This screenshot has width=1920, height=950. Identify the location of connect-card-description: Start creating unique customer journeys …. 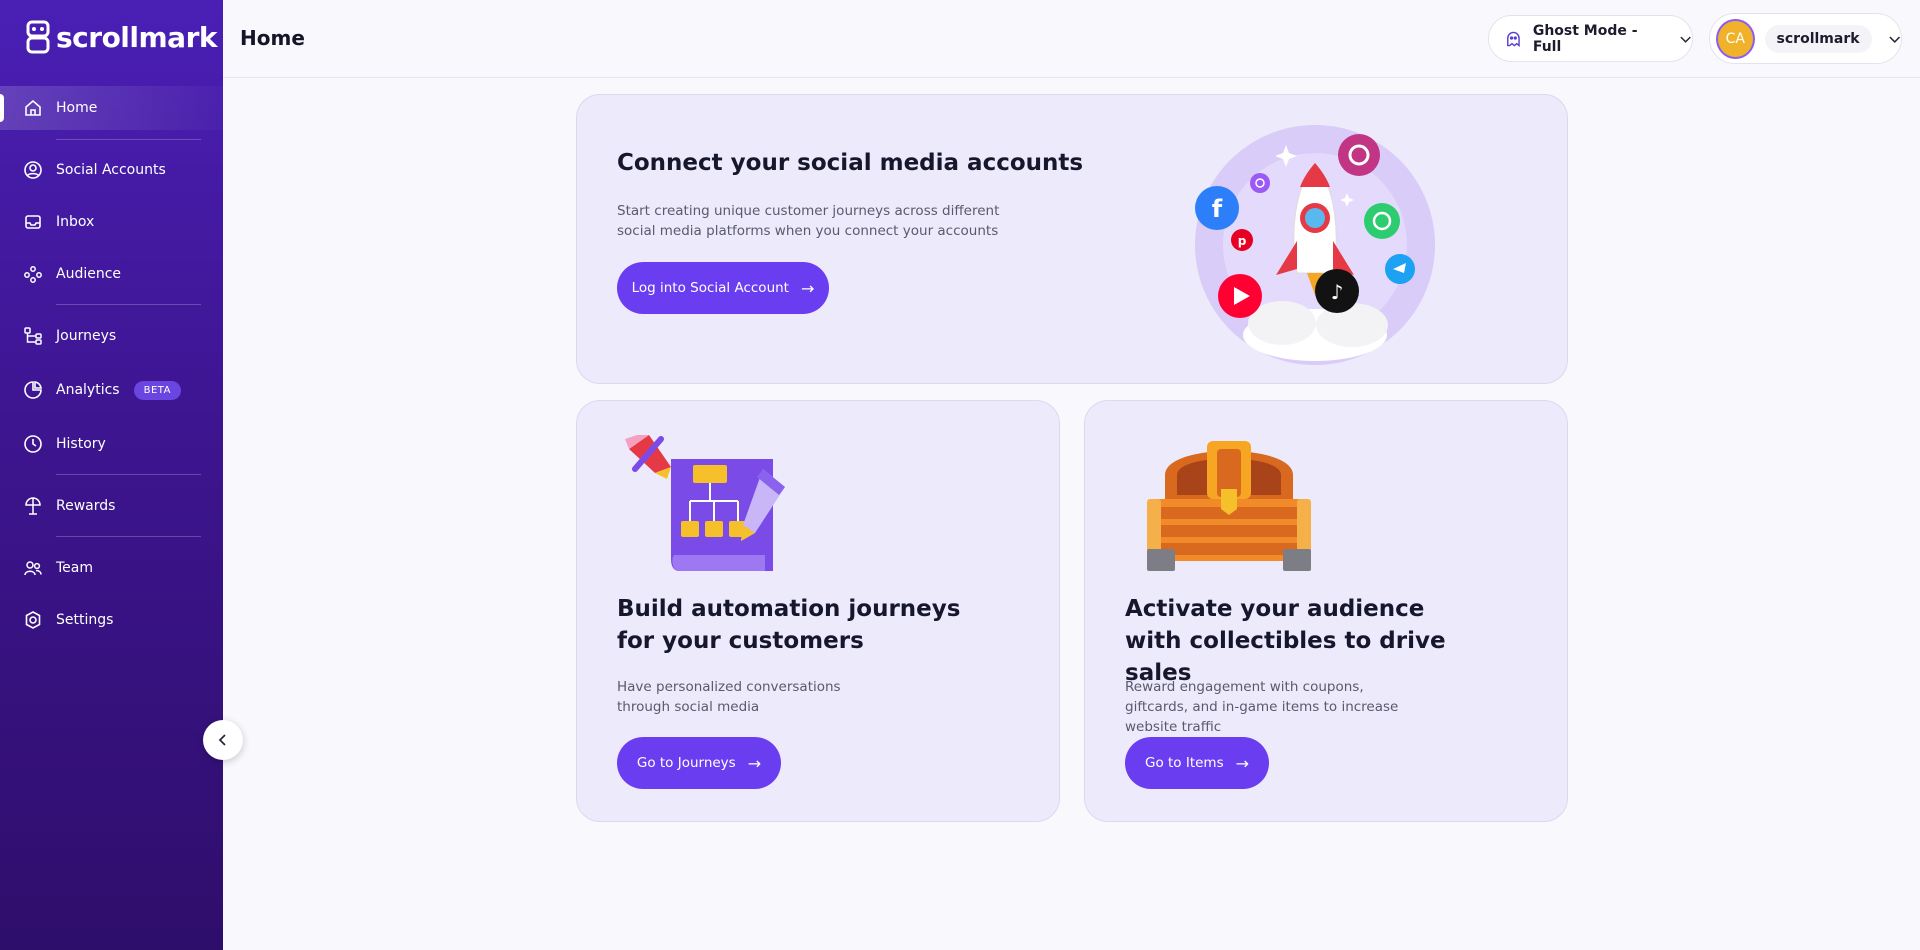
(808, 221).